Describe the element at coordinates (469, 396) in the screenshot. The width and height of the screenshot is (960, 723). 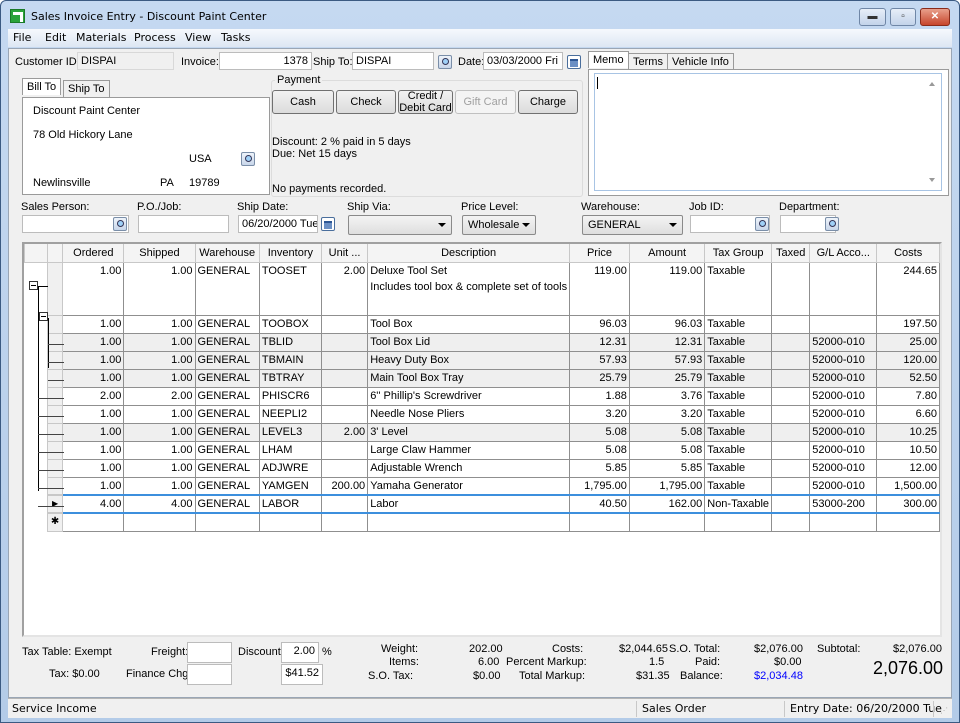
I see `description-cell: 6'' Phillip's Screwdriver` at that location.